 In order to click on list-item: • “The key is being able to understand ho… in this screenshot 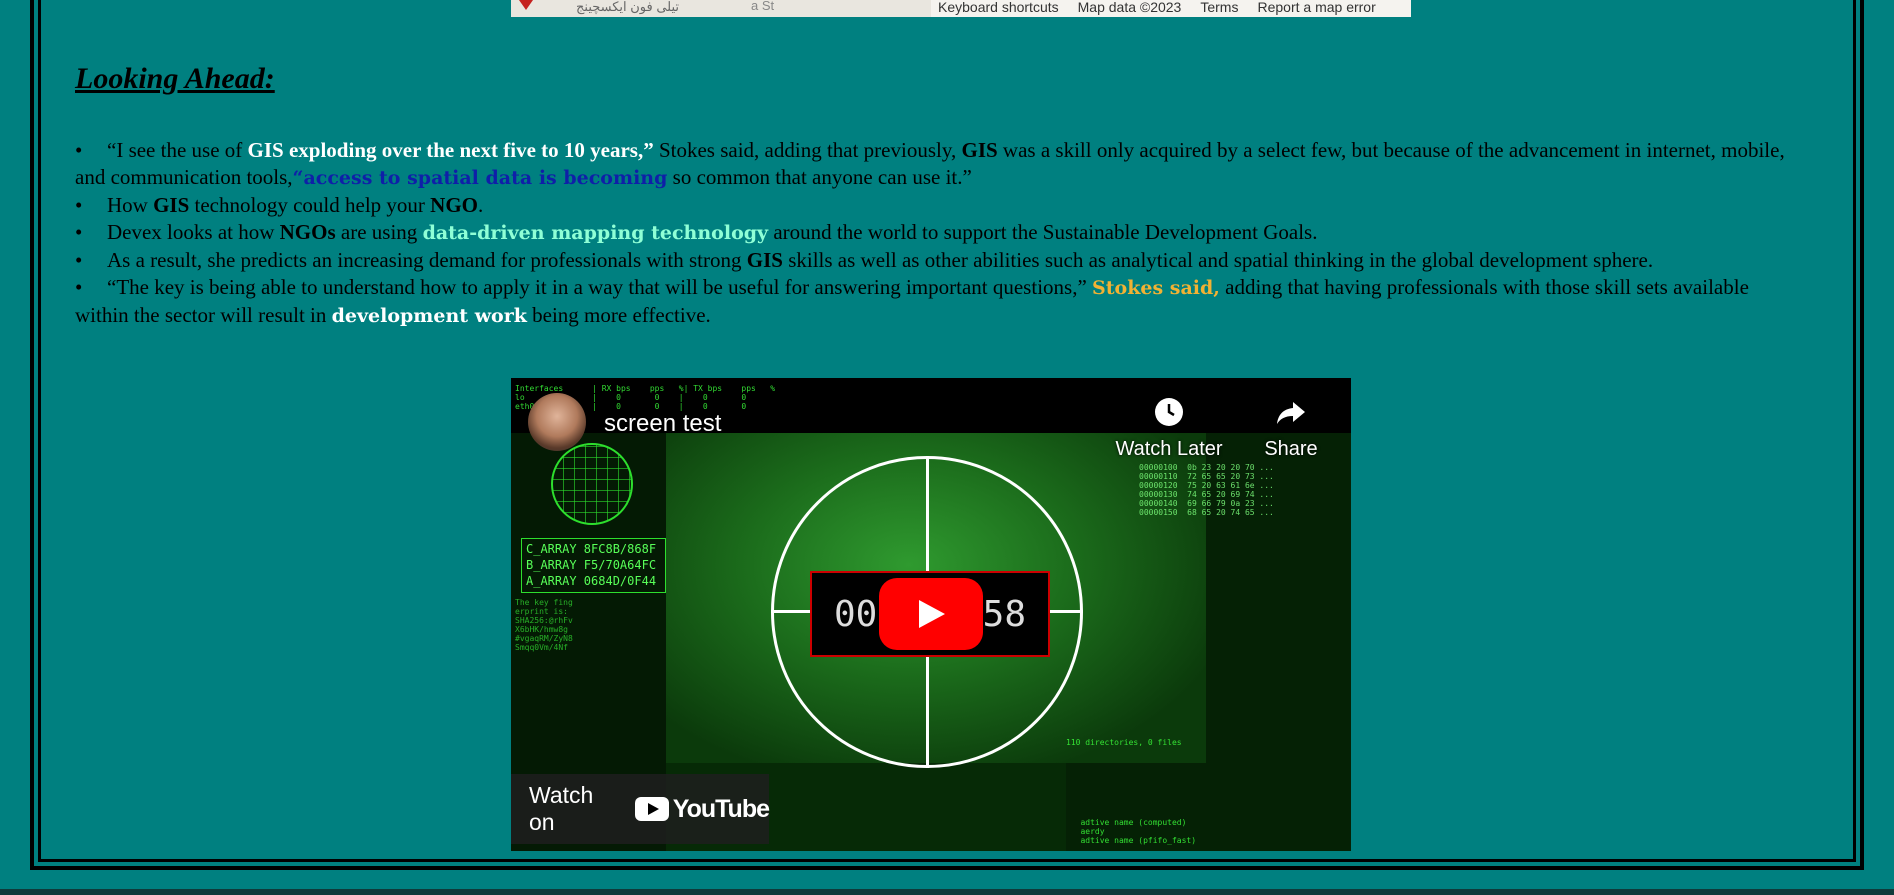, I will do `click(912, 301)`.